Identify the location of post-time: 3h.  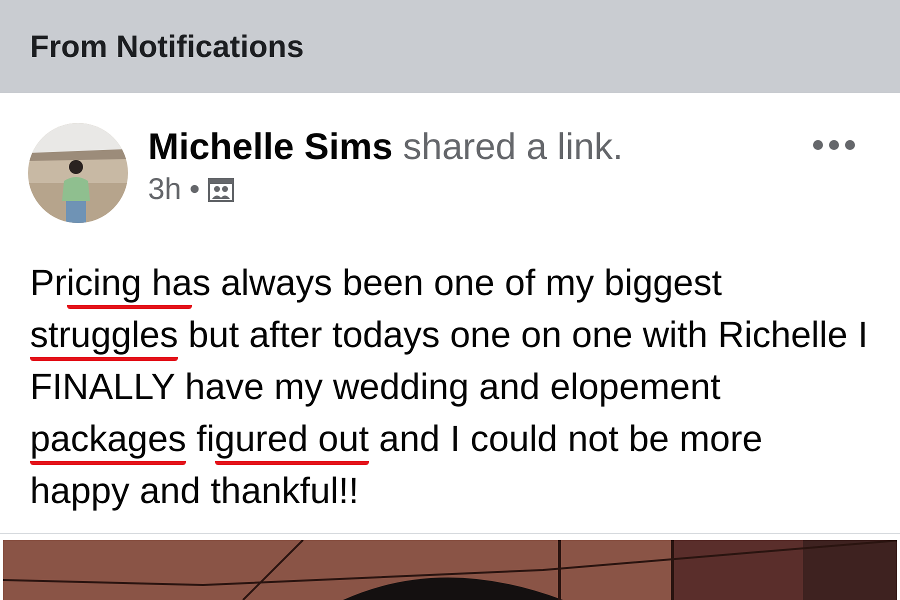
(165, 190).